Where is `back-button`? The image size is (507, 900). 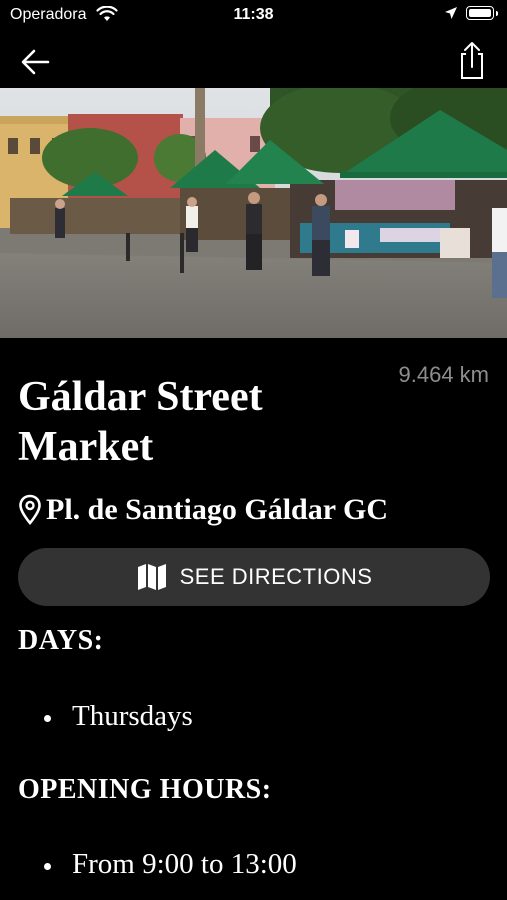 back-button is located at coordinates (38, 62).